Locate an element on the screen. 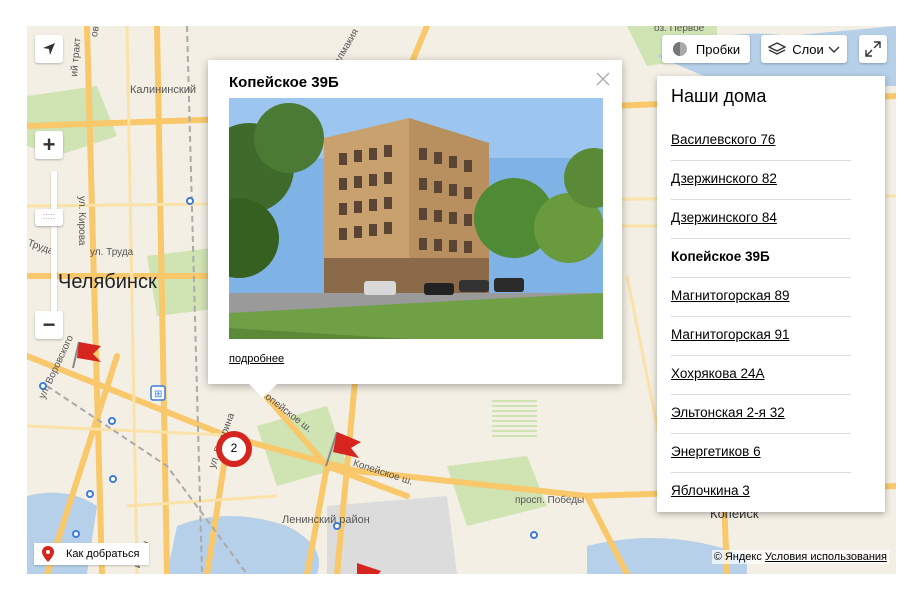 This screenshot has width=923, height=600. list-item: Магнитогорская 91 is located at coordinates (761, 336).